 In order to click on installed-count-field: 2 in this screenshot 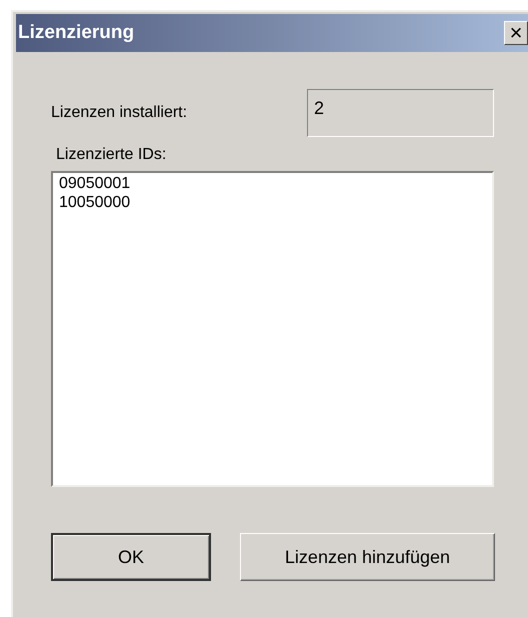, I will do `click(400, 113)`.